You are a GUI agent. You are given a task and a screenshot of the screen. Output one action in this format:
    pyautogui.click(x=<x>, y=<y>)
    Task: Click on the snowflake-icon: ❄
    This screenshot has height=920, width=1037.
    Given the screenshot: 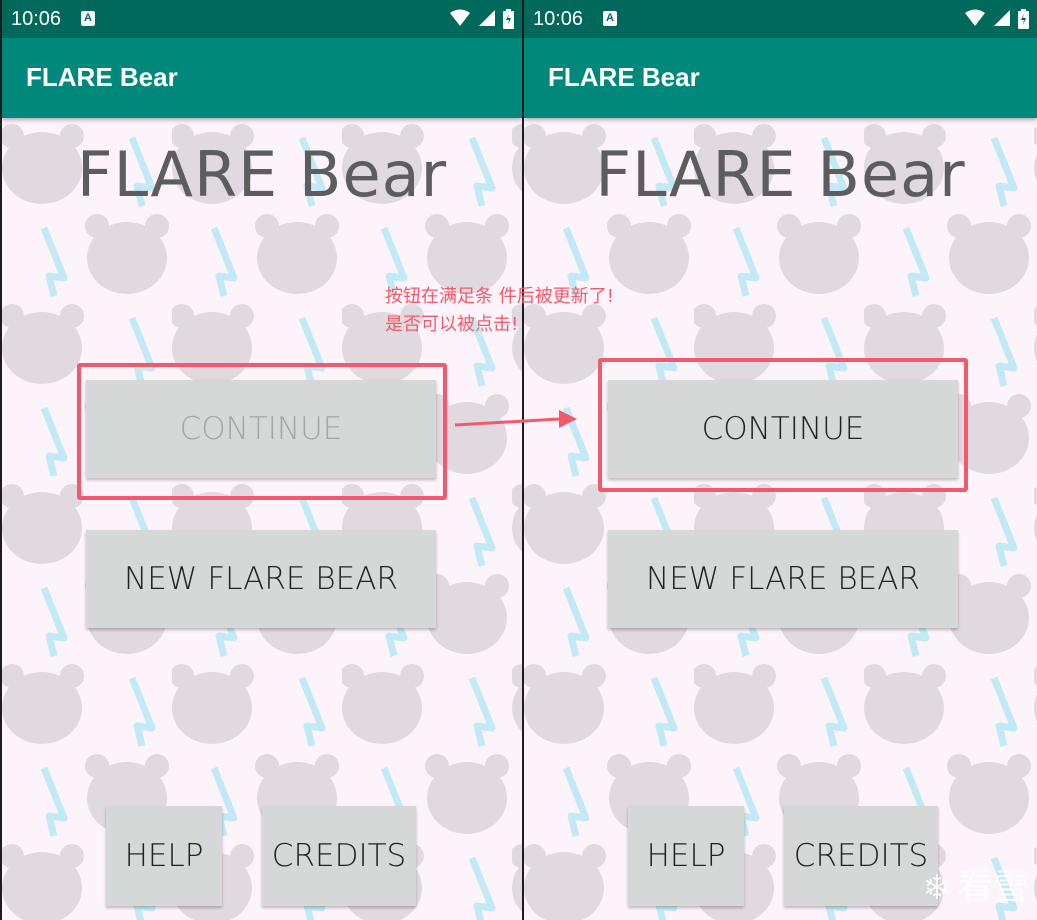 What is the action you would take?
    pyautogui.click(x=936, y=888)
    